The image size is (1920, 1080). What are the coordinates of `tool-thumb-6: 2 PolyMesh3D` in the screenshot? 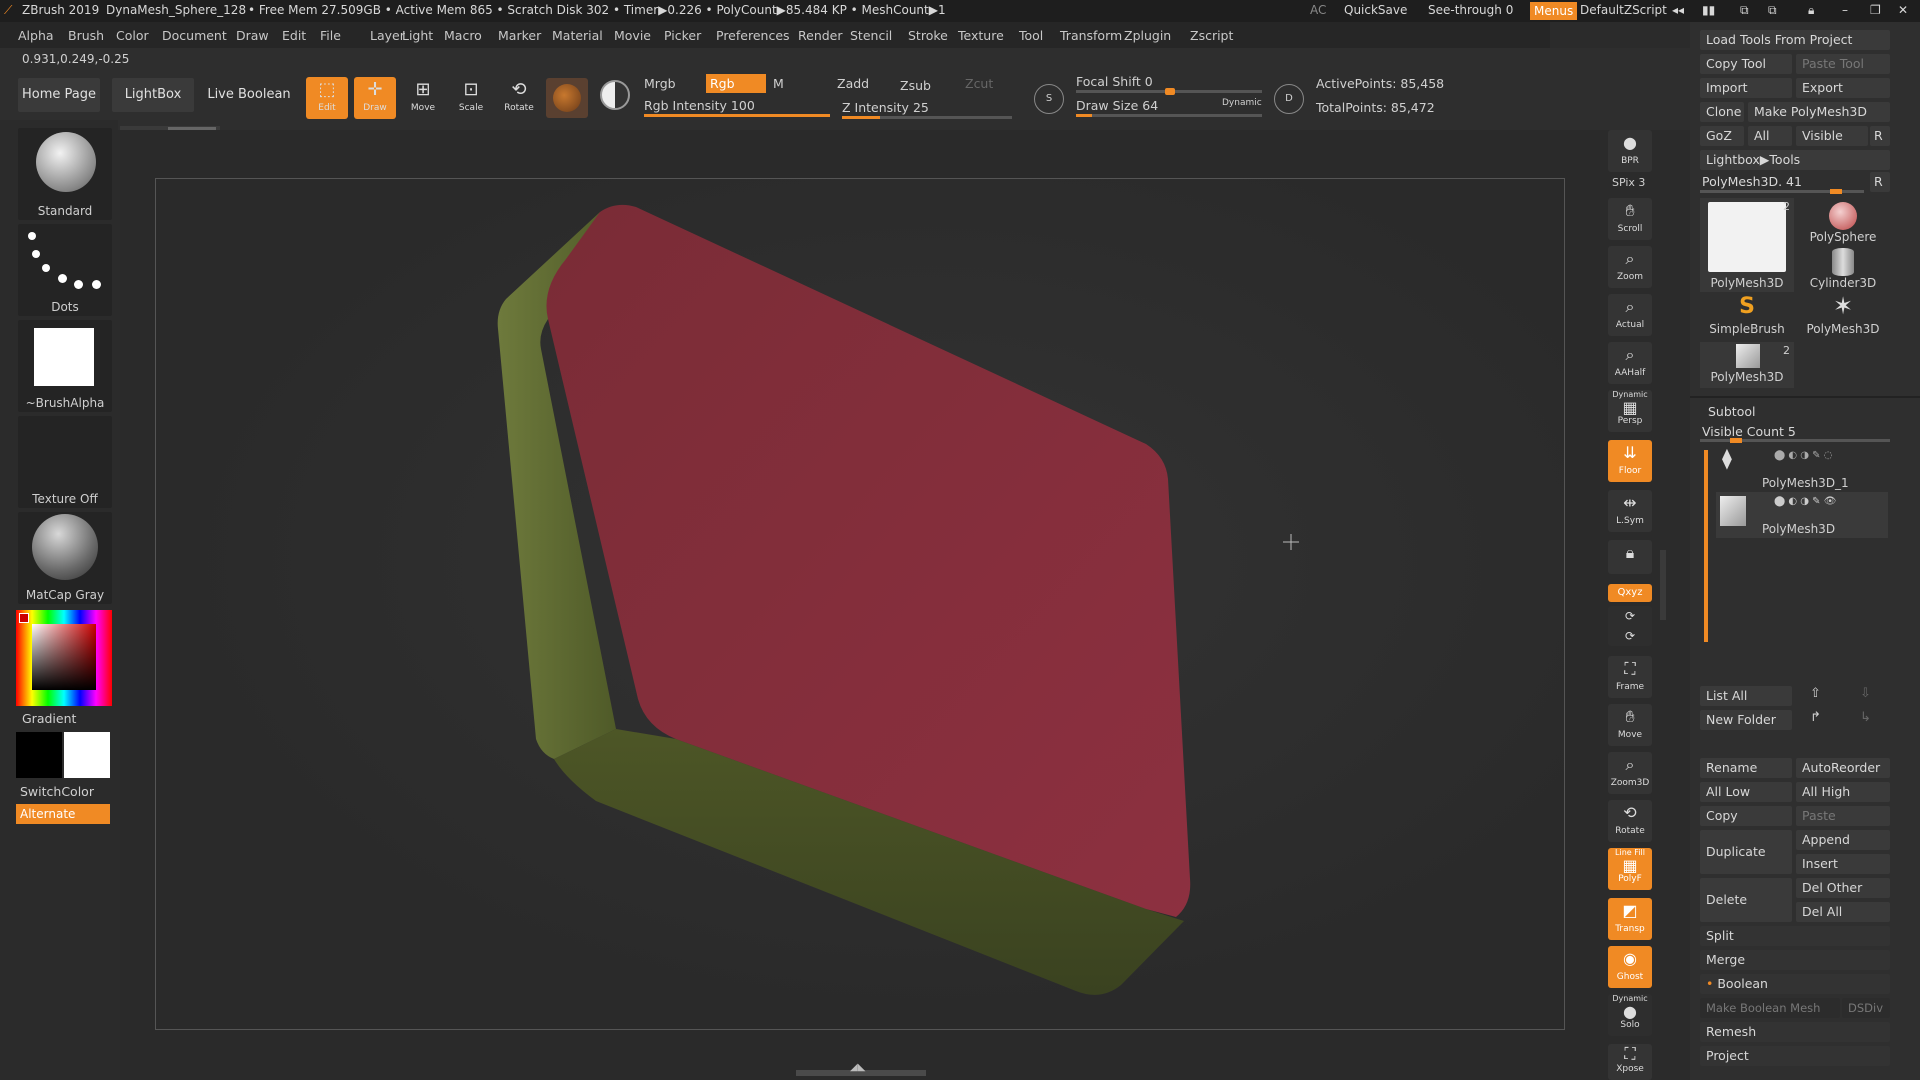 It's located at (1747, 365).